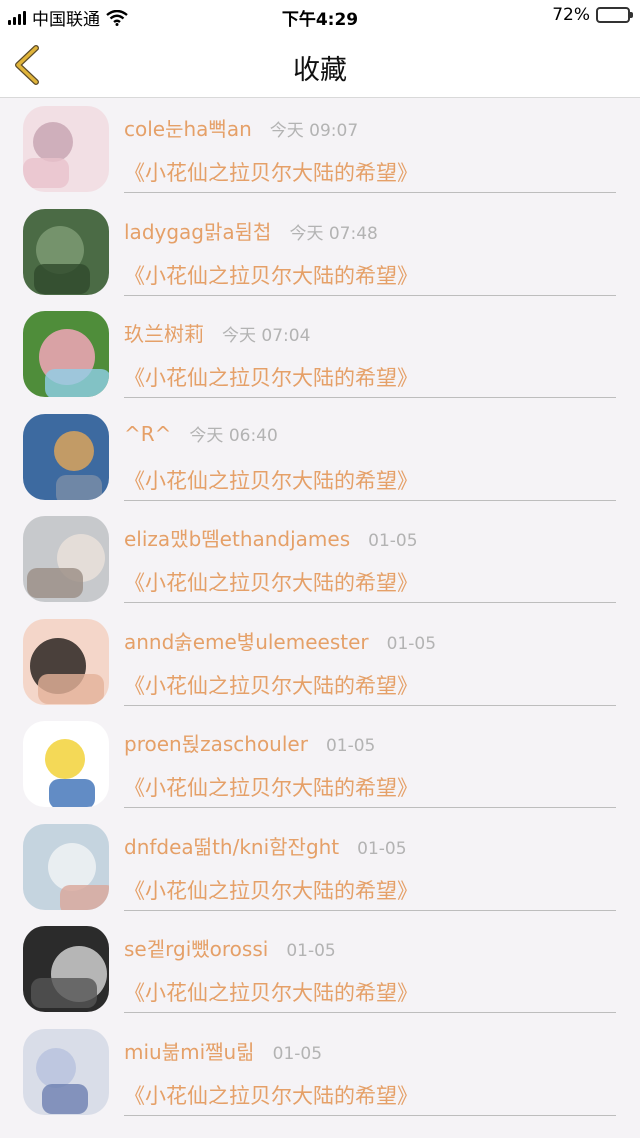 This screenshot has width=640, height=1138. I want to click on name-line: ladygag맑a뒴첩 今天 07:48, so click(251, 230).